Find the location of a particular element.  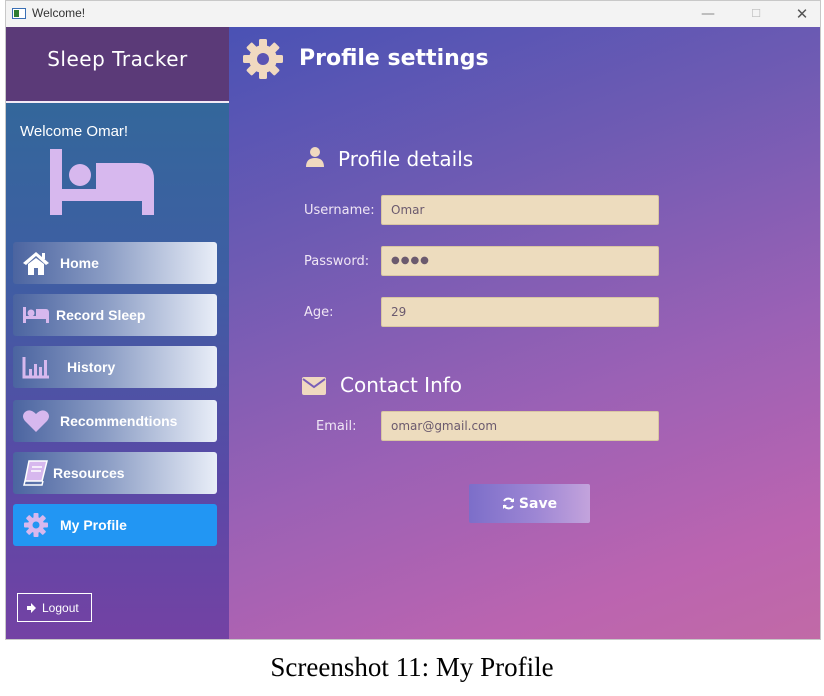

book-icon is located at coordinates (35, 473).